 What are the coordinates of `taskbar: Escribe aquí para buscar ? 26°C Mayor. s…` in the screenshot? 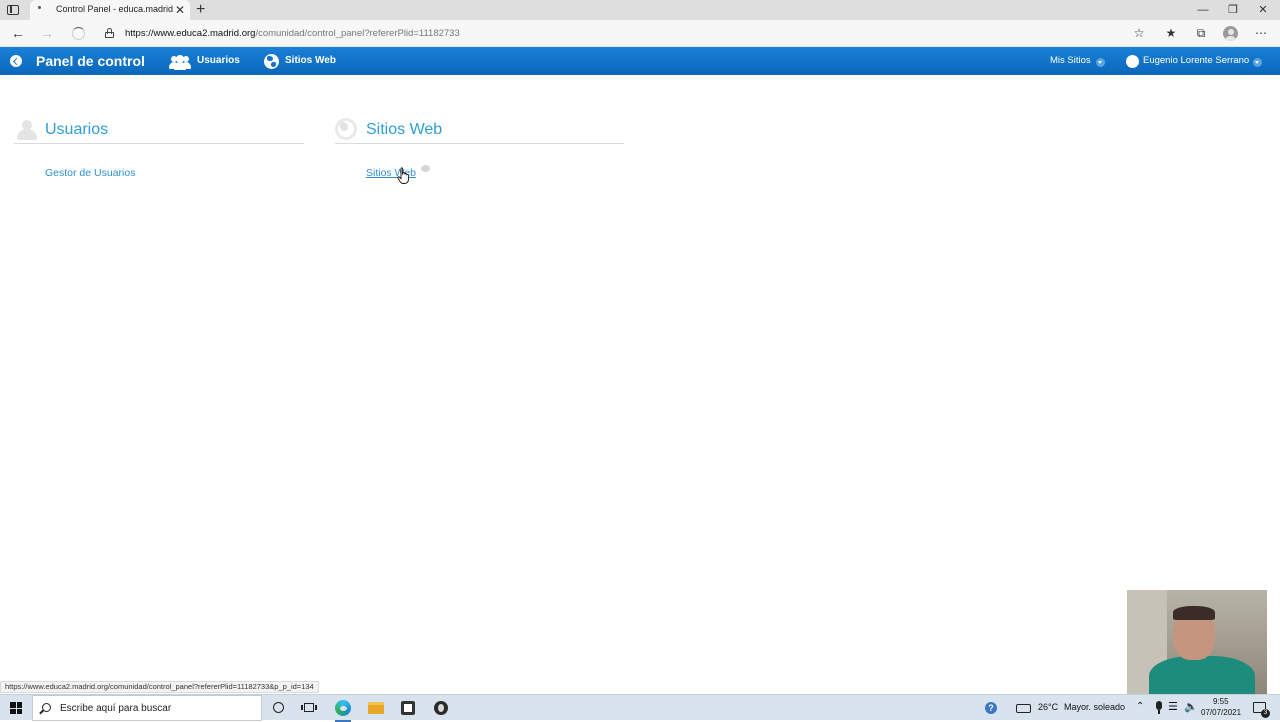 It's located at (640, 708).